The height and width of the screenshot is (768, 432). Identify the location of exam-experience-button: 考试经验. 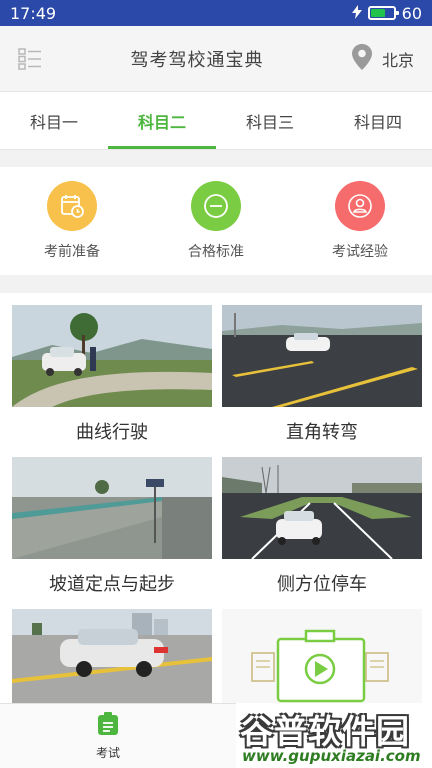
(360, 221).